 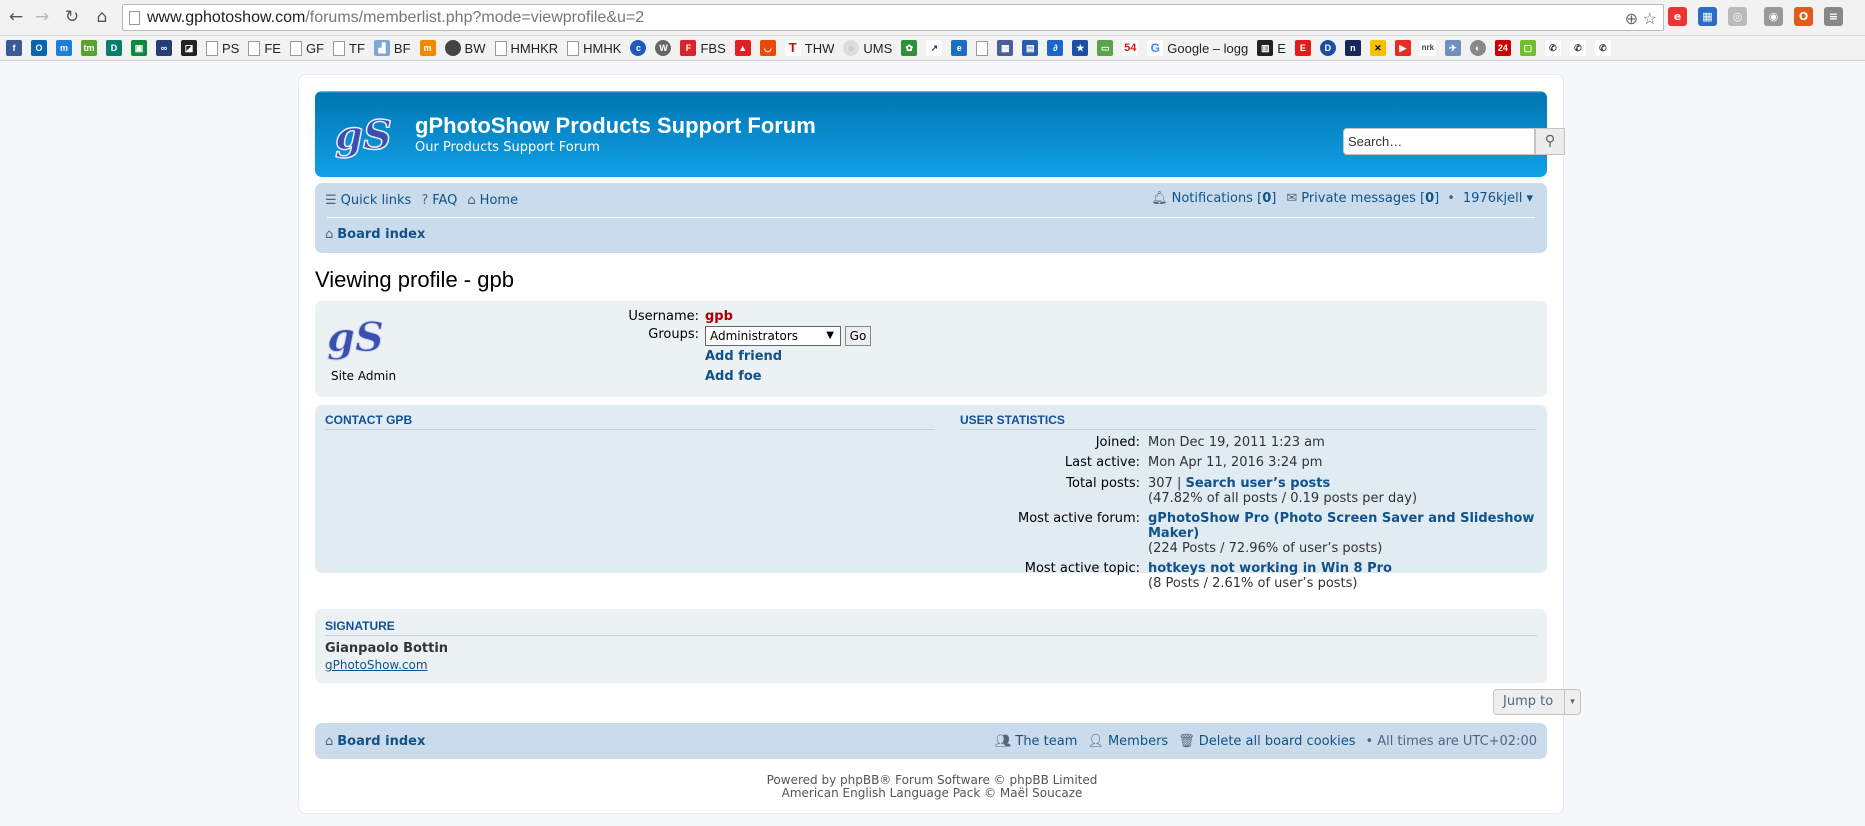 I want to click on delete-cookies-link: 🗑︎ Delete all board cookies, so click(x=1266, y=741).